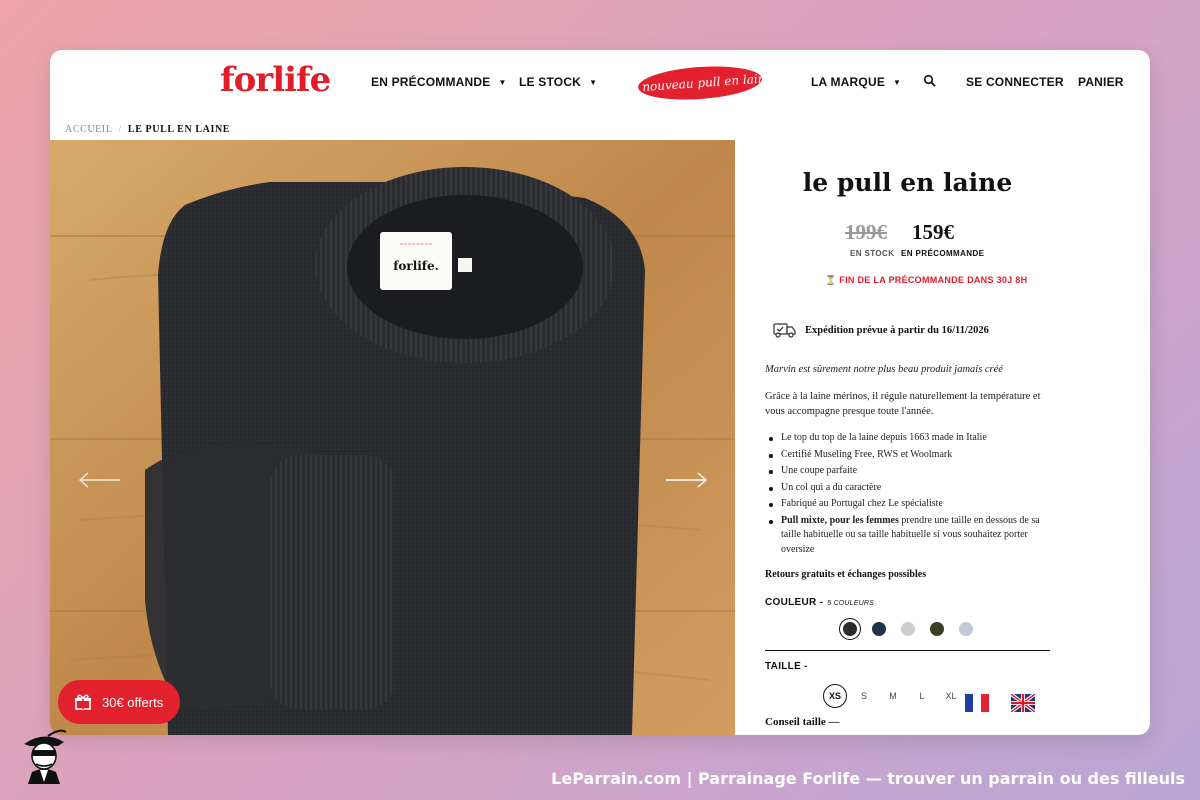  Describe the element at coordinates (910, 504) in the screenshot. I see `list-item: Fabriqué au Portugal chez Le spécialiste` at that location.